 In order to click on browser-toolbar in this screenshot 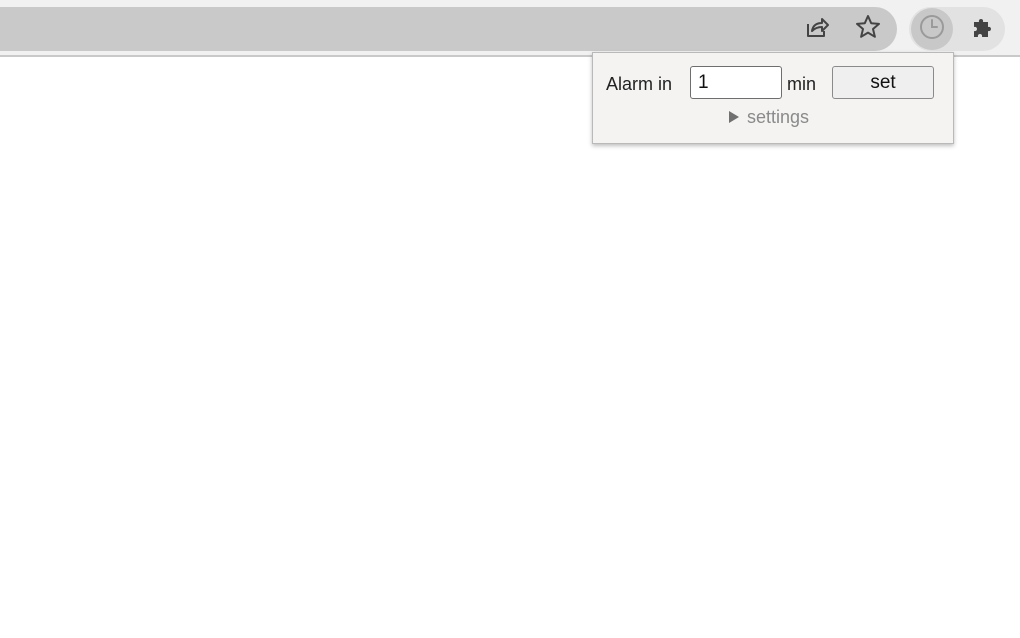, I will do `click(510, 28)`.